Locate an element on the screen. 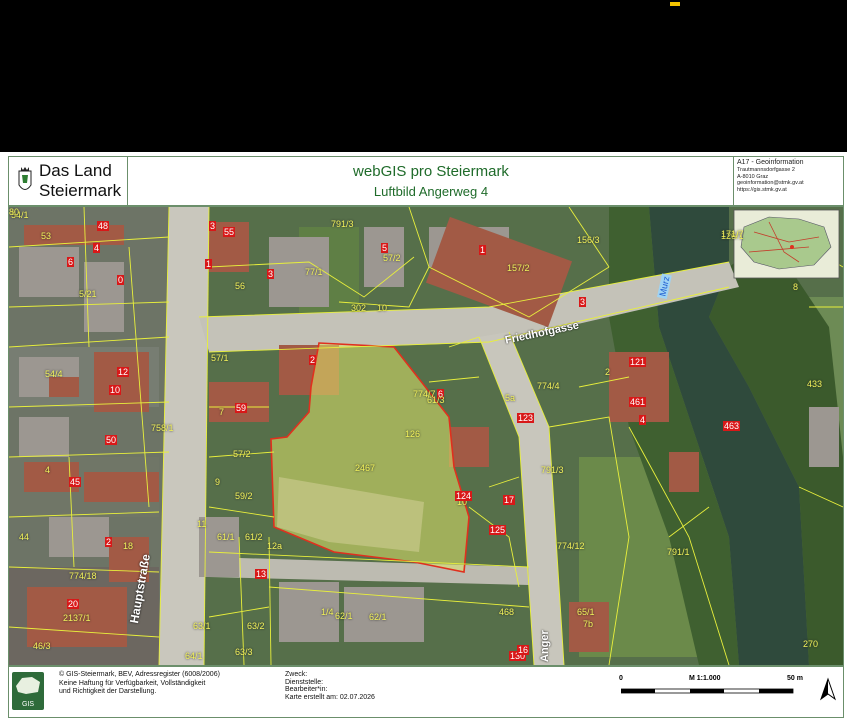 This screenshot has width=847, height=718. parcel-label: 16 is located at coordinates (523, 650).